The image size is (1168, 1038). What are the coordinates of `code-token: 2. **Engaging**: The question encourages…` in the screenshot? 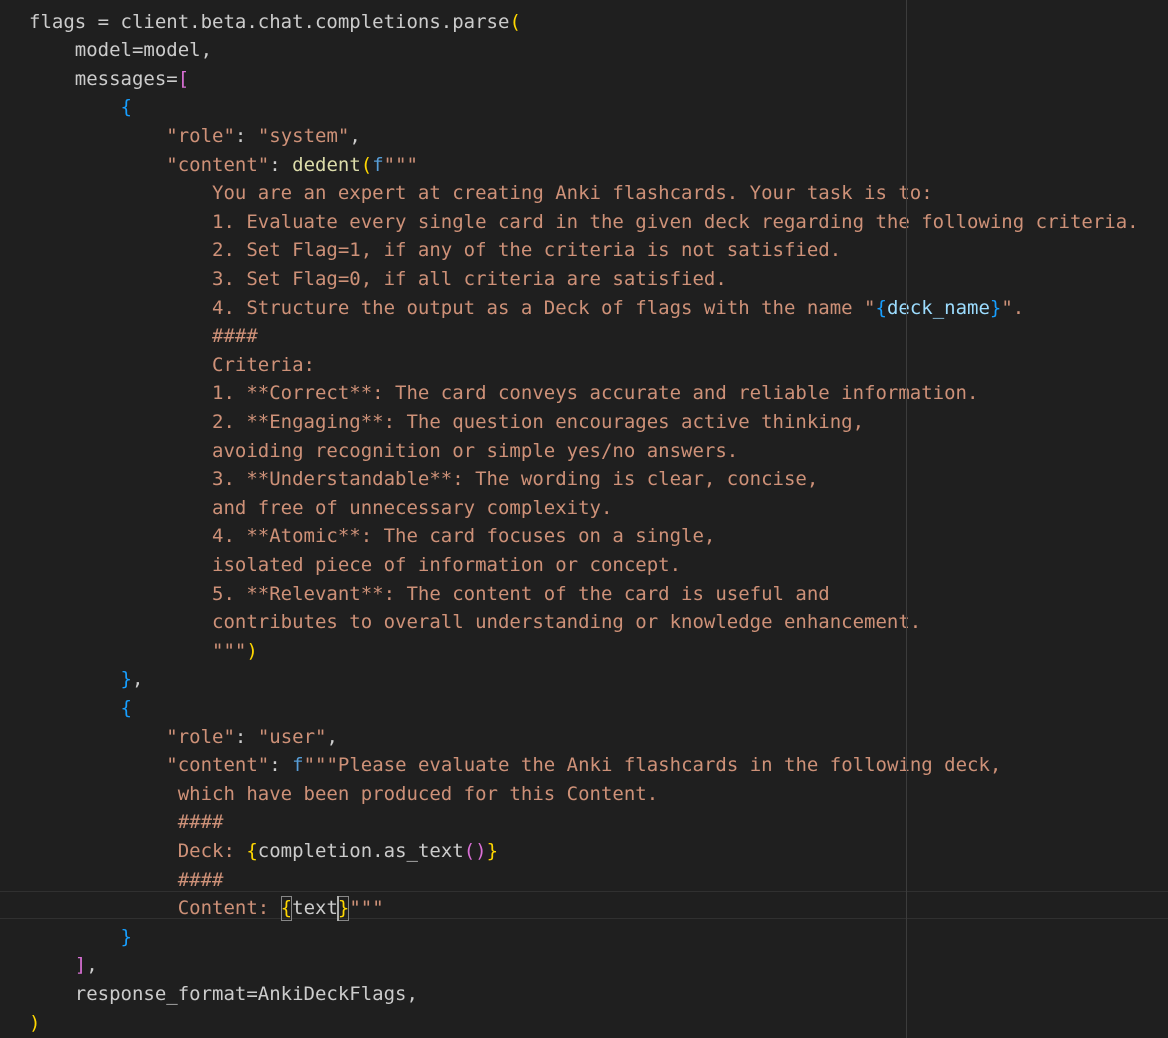 It's located at (447, 421).